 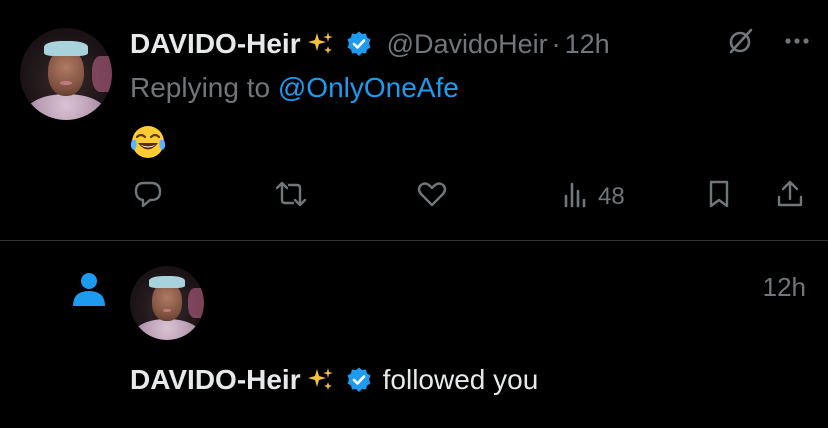 I want to click on reply-icon, so click(x=148, y=196).